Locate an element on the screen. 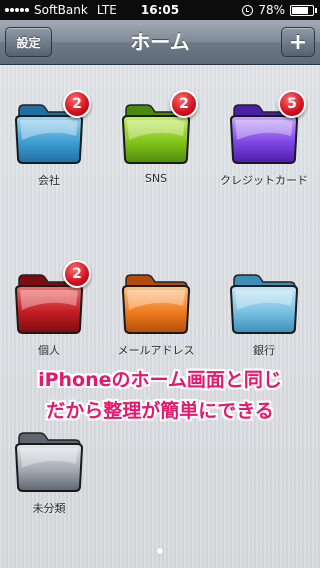 The height and width of the screenshot is (568, 320). page-indicator is located at coordinates (160, 551).